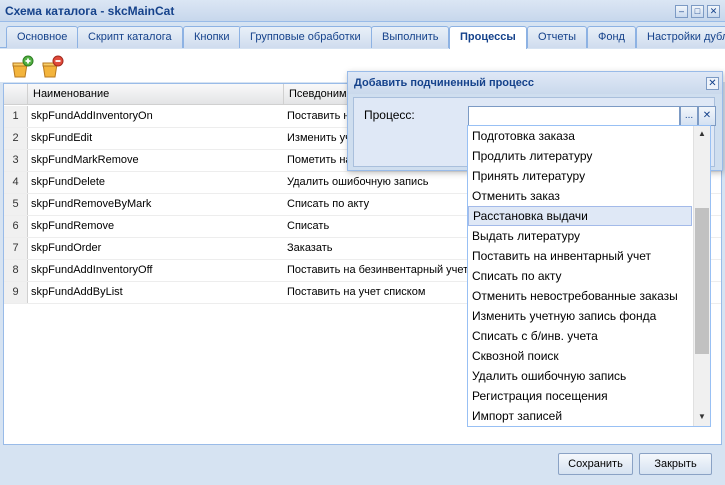 This screenshot has width=725, height=485. Describe the element at coordinates (356, 292) in the screenshot. I see `process-alias-cell: Поставить на учет списком` at that location.